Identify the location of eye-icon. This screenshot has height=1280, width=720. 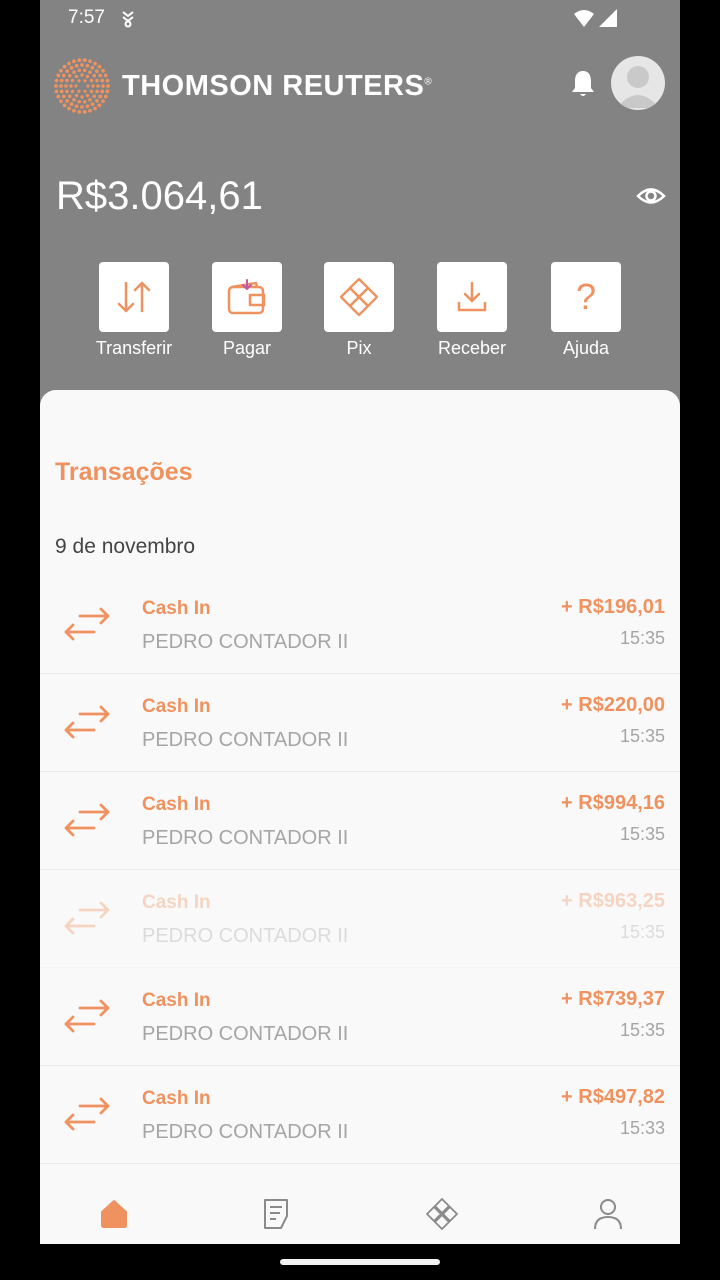
(651, 196).